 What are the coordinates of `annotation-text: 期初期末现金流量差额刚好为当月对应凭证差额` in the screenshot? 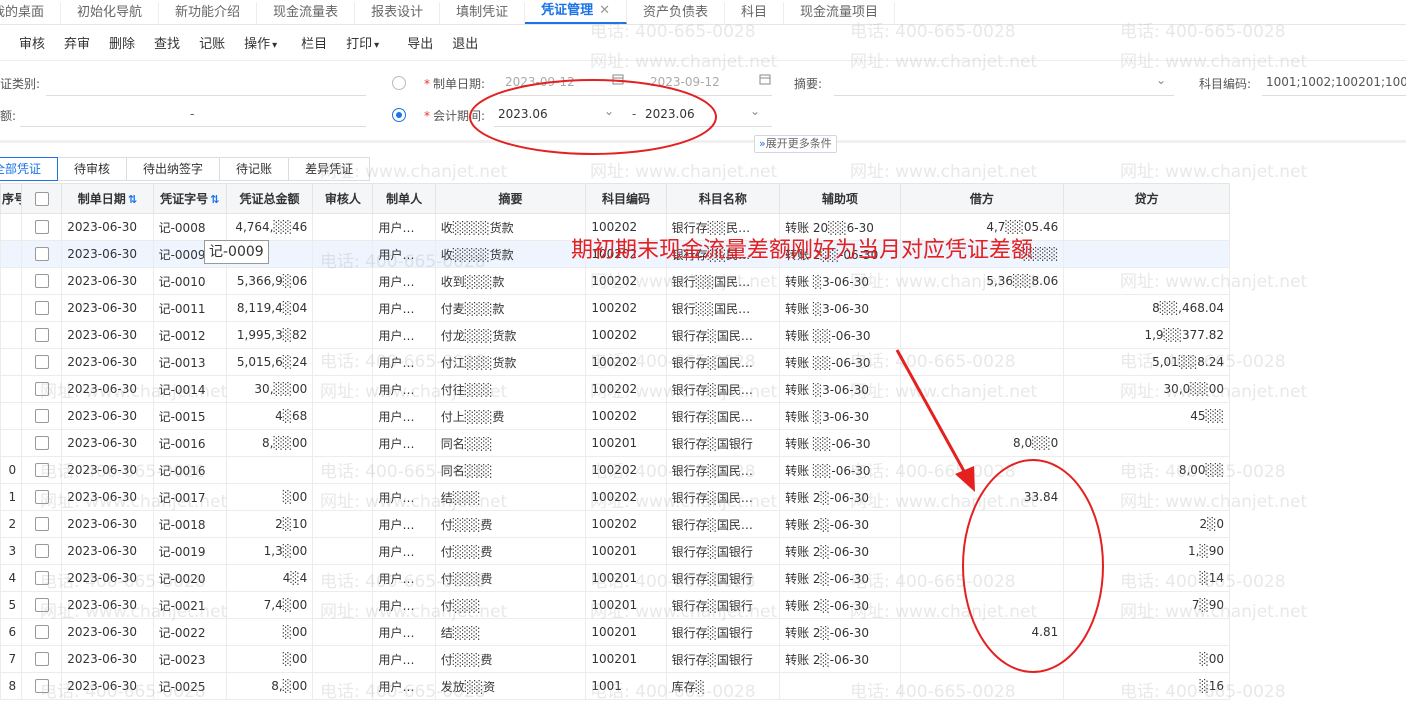 It's located at (802, 250).